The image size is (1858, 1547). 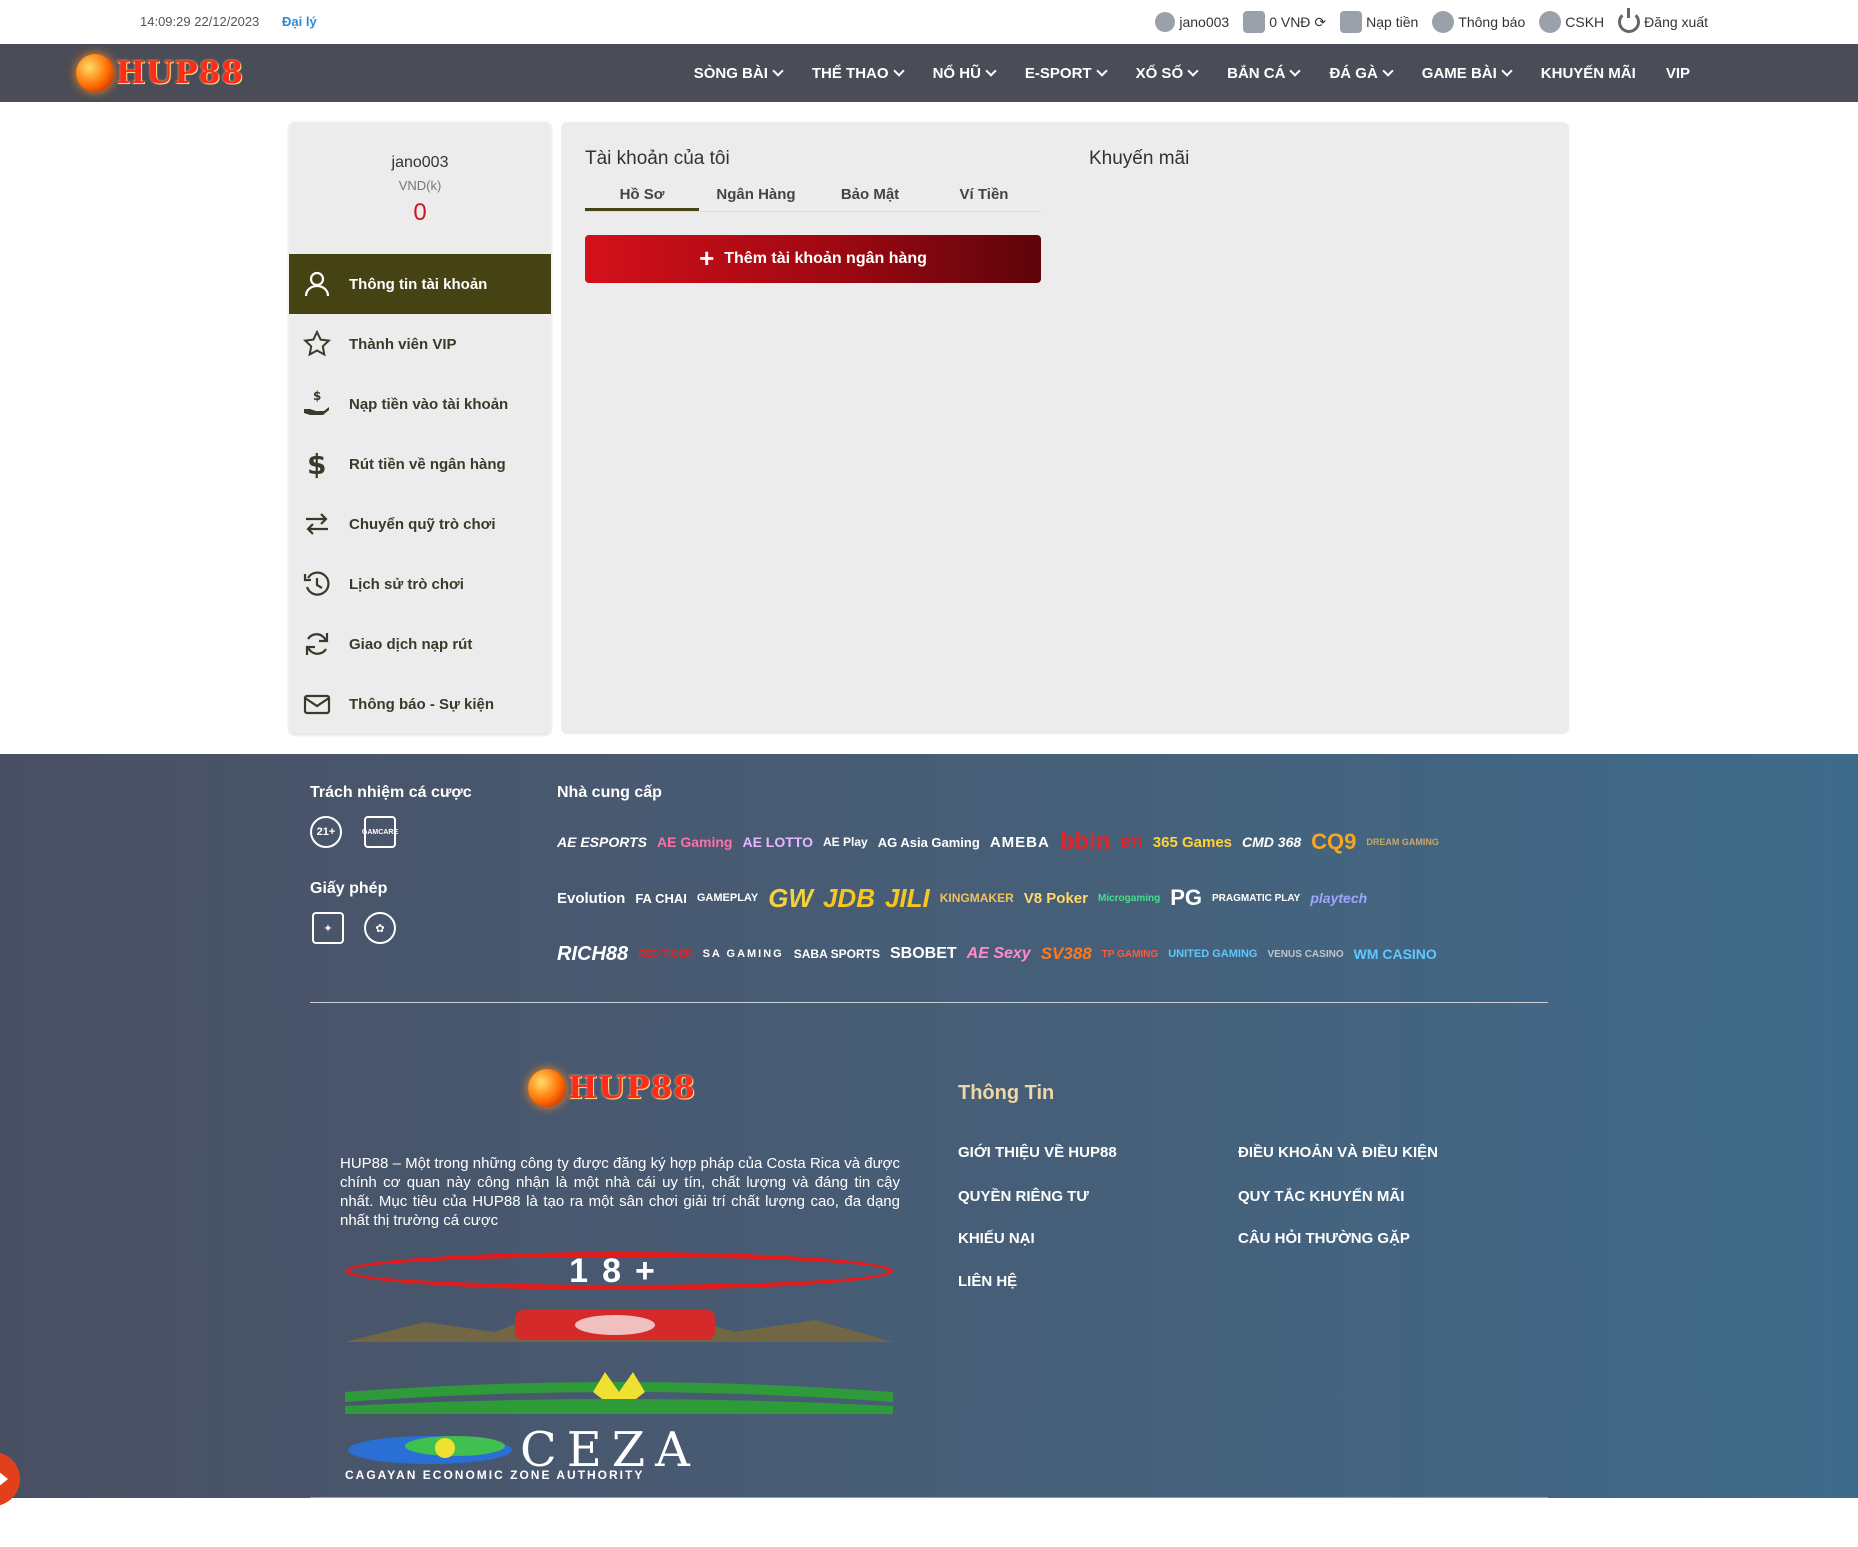 What do you see at coordinates (1131, 842) in the screenshot?
I see `provider-logo: BTi` at bounding box center [1131, 842].